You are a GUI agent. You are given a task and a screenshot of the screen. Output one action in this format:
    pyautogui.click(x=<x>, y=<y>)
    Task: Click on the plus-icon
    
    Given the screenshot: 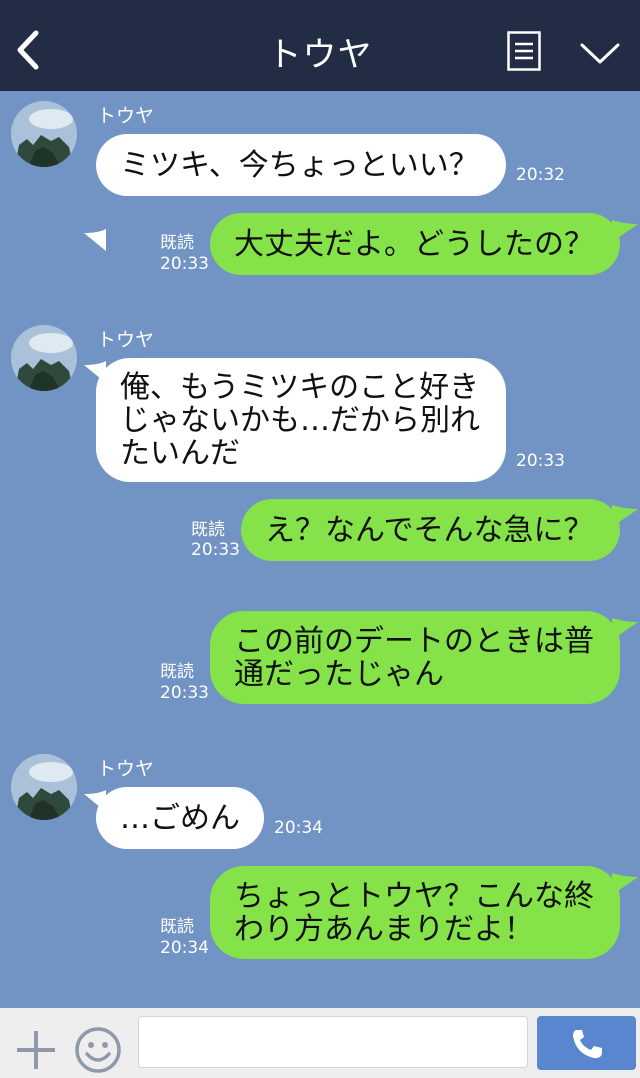 What is the action you would take?
    pyautogui.click(x=36, y=1050)
    